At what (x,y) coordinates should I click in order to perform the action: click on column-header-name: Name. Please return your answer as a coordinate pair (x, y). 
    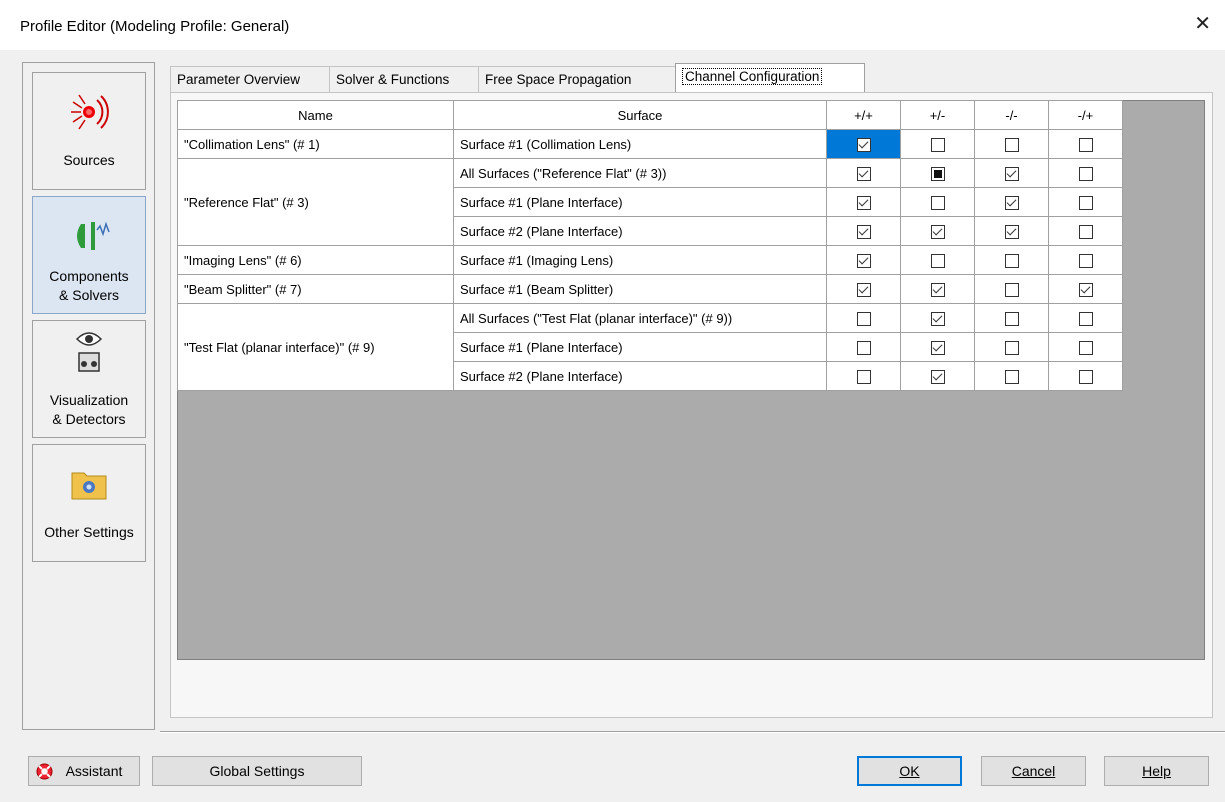
    Looking at the image, I should click on (315, 115).